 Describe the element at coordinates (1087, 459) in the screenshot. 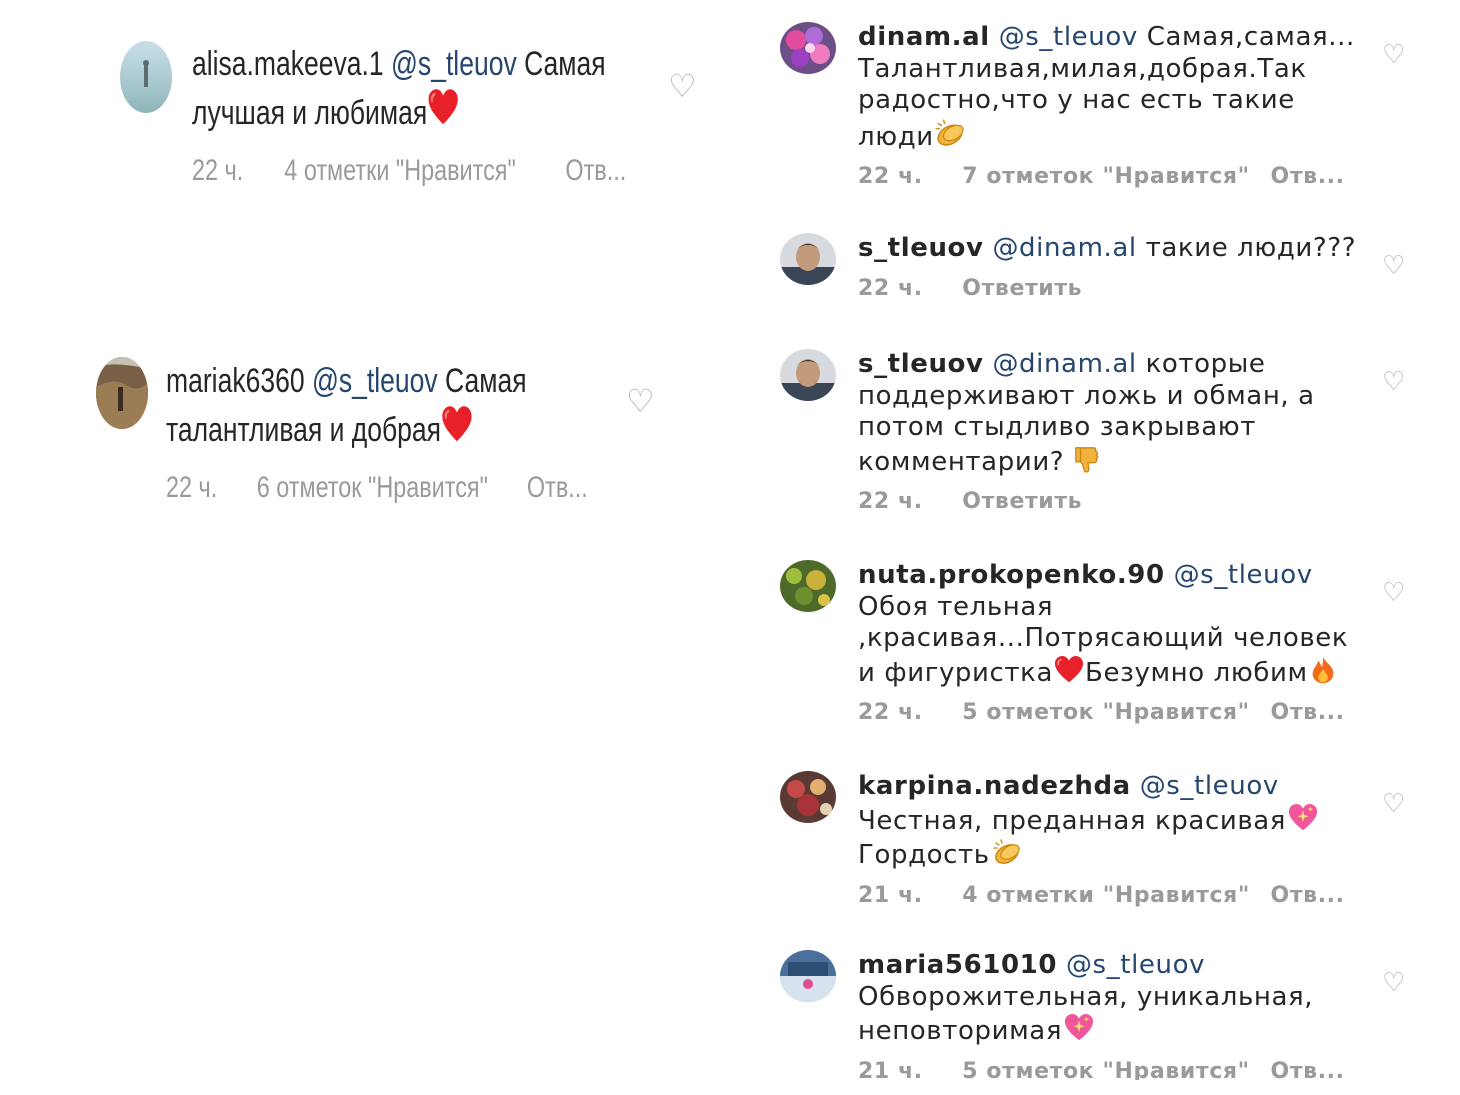

I see `thumbs-down-emoji` at that location.